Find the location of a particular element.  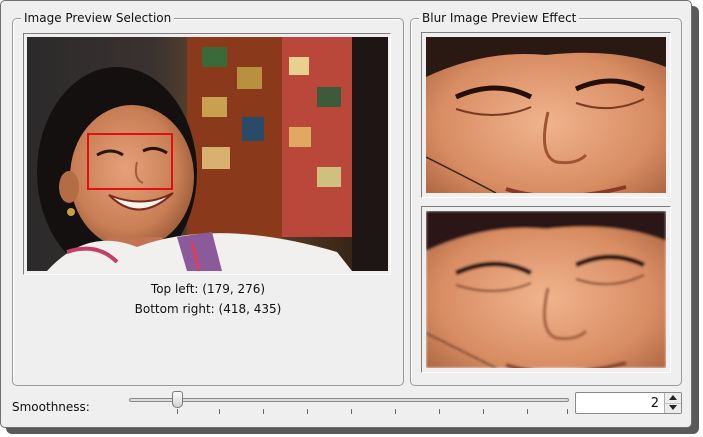

smoothness-spinbox: 2 is located at coordinates (628, 403).